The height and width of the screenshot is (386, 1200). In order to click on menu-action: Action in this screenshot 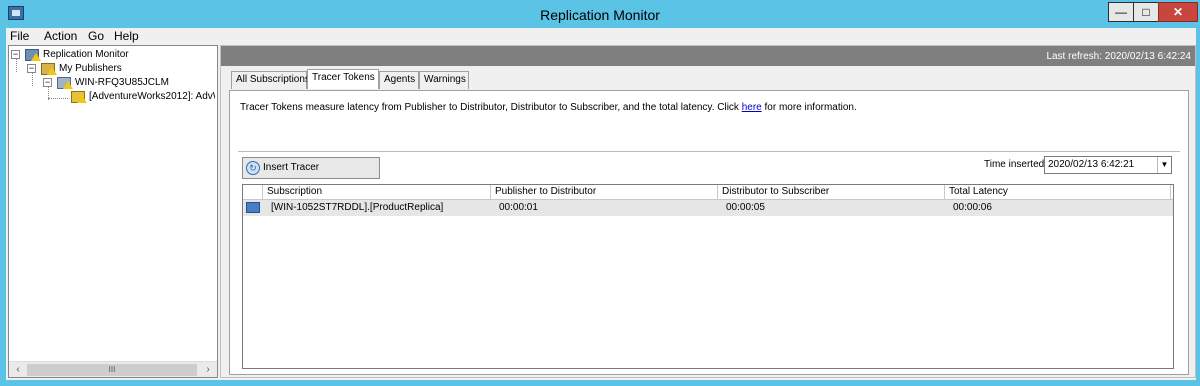, I will do `click(60, 36)`.